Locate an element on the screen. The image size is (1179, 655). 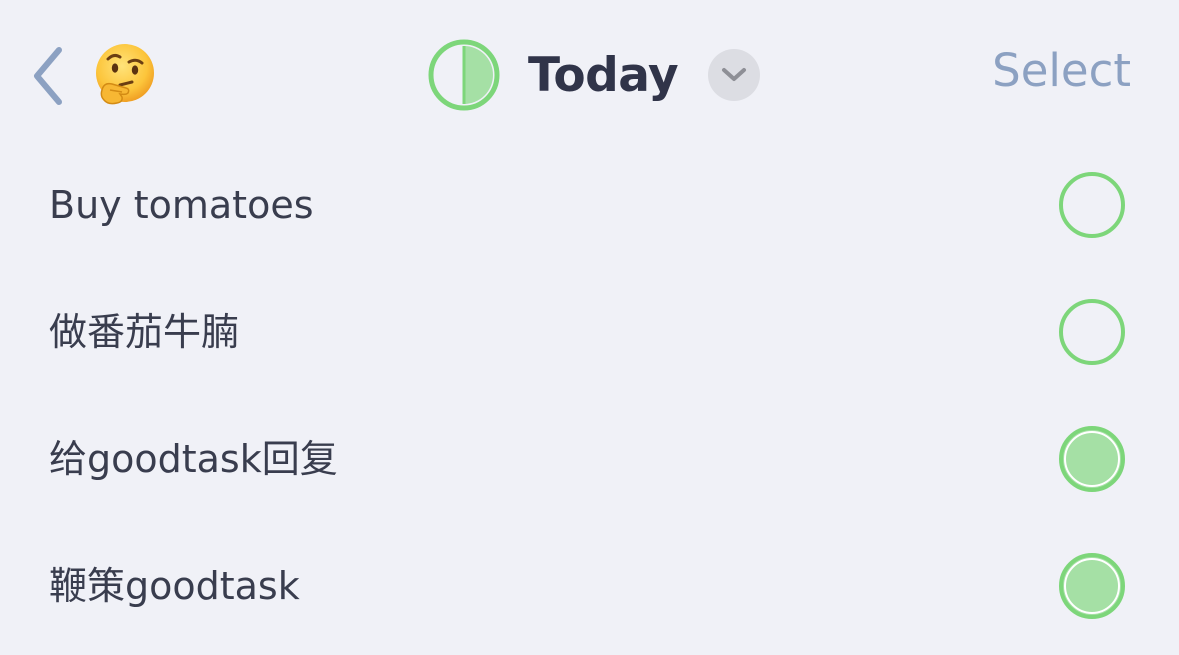
title-menu: Today is located at coordinates (593, 75).